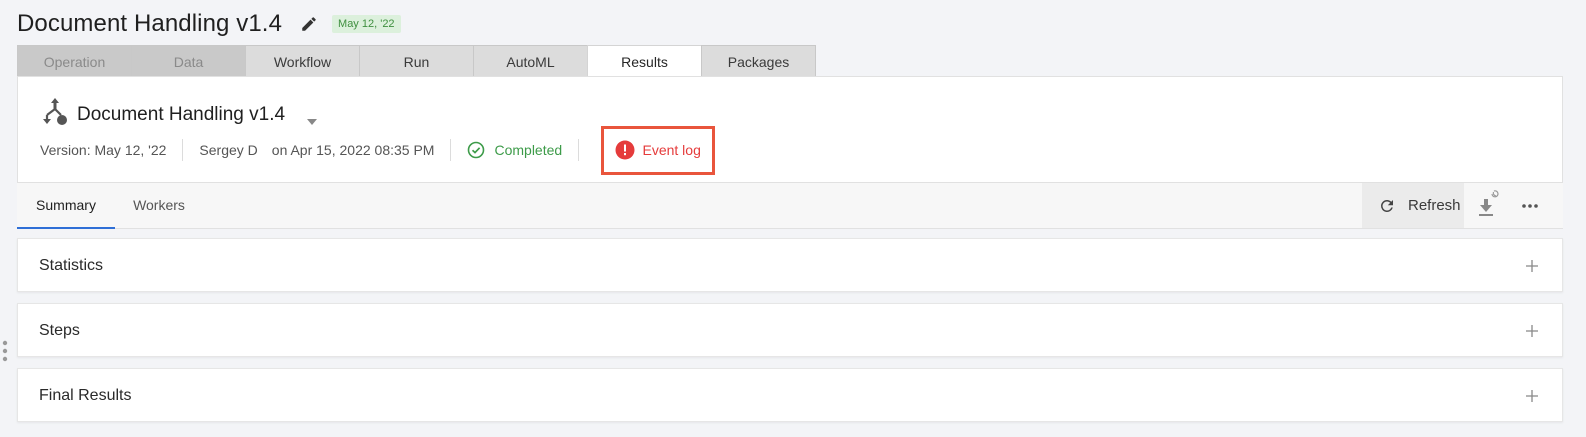  Describe the element at coordinates (55, 112) in the screenshot. I see `workflow-icon` at that location.